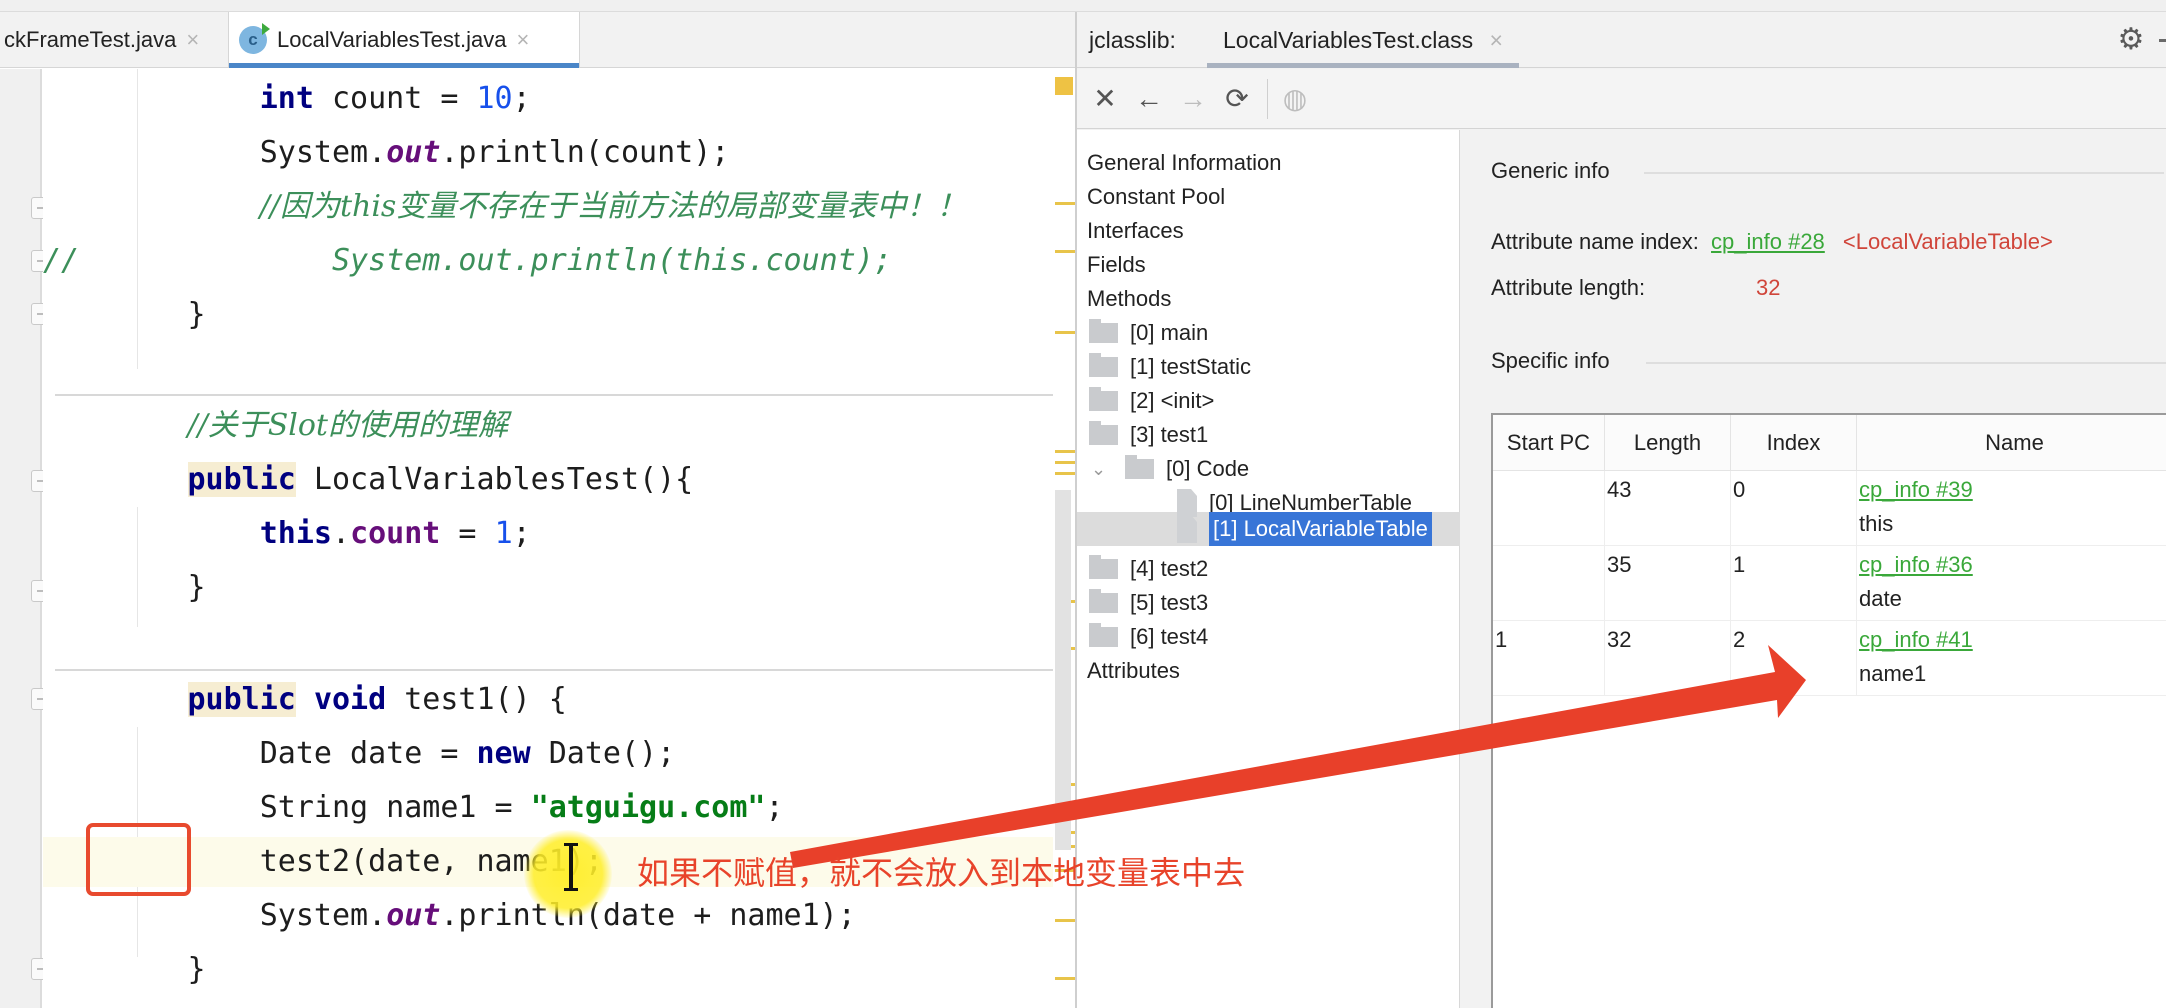 The image size is (2166, 1008). I want to click on tree-item-attributes: Attributes, so click(1133, 671).